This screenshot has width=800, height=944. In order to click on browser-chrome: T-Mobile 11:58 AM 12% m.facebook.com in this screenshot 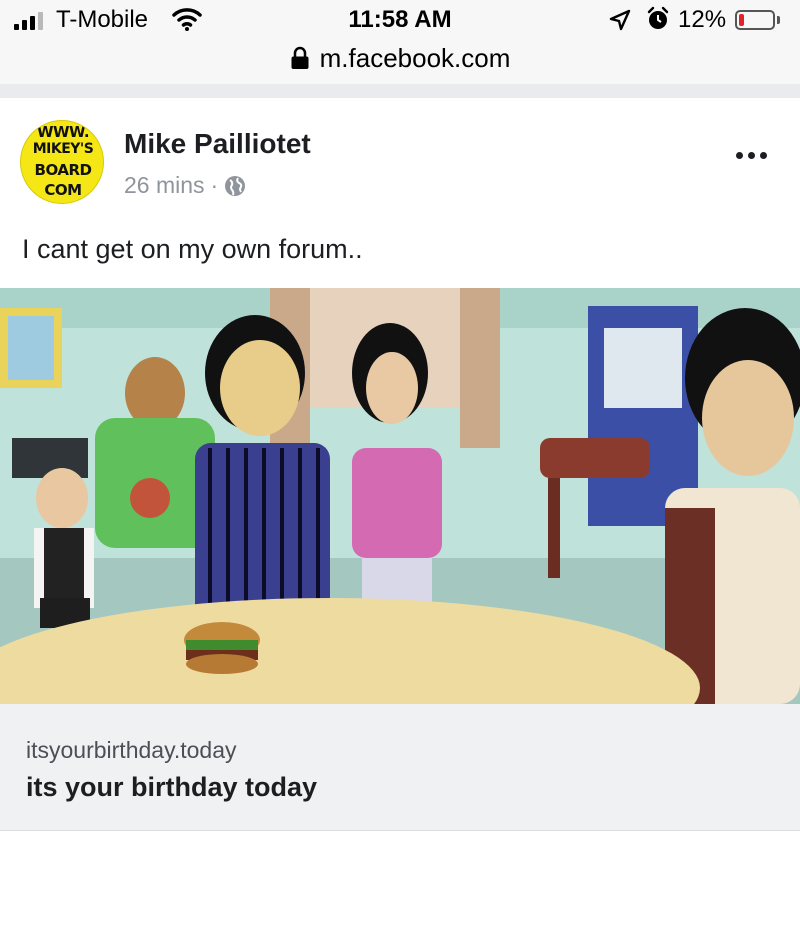, I will do `click(400, 42)`.